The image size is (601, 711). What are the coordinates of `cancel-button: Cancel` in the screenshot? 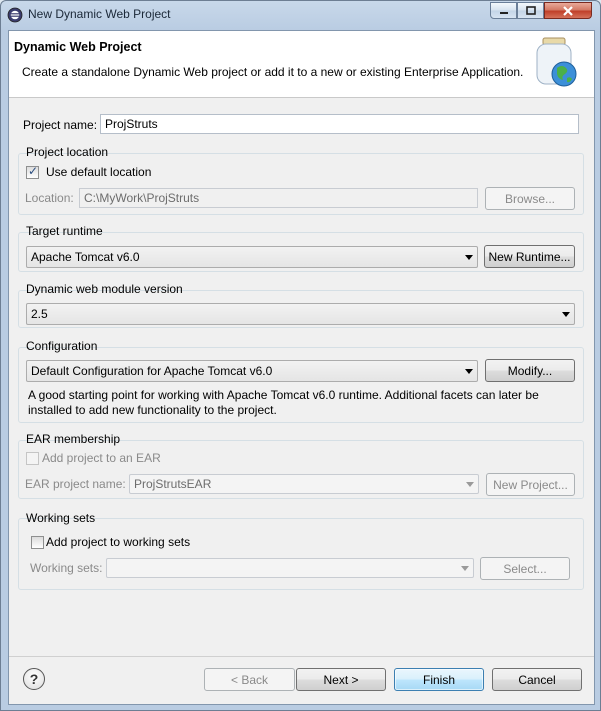 It's located at (537, 679).